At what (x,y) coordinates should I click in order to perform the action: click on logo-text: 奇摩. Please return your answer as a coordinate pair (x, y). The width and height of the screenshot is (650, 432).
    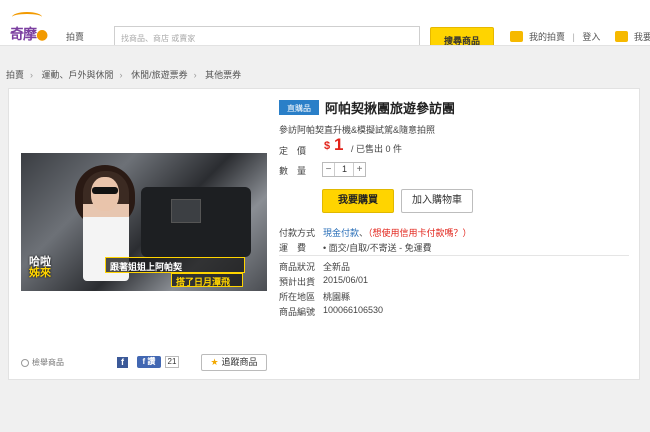
    Looking at the image, I should click on (23, 35).